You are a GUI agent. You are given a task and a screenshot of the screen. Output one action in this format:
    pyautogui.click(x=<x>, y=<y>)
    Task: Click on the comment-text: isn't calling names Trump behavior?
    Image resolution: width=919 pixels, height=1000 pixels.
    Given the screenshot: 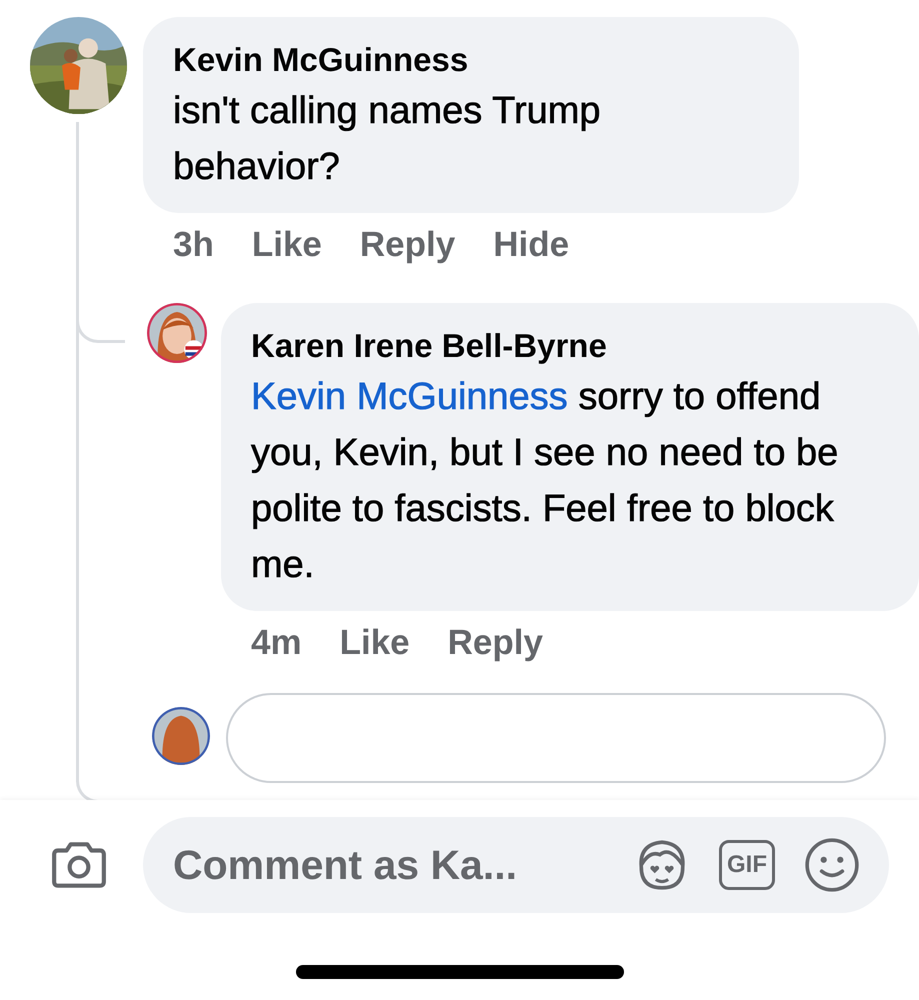 What is the action you would take?
    pyautogui.click(x=387, y=139)
    